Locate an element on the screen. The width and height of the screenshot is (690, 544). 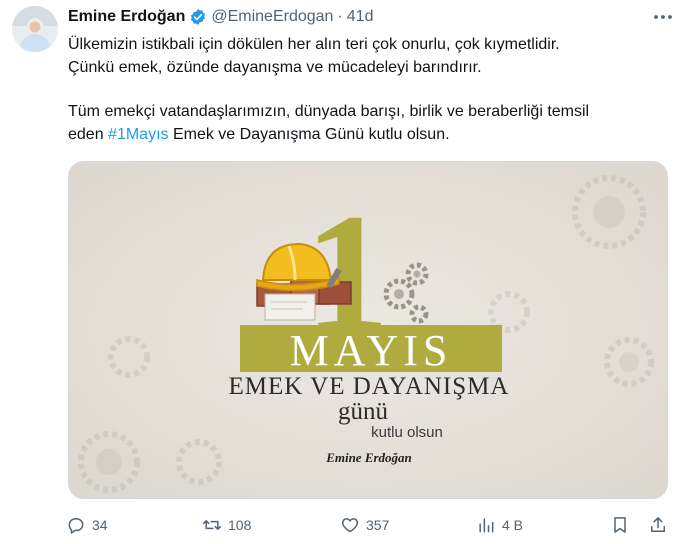
views-button: 4 B is located at coordinates (499, 525).